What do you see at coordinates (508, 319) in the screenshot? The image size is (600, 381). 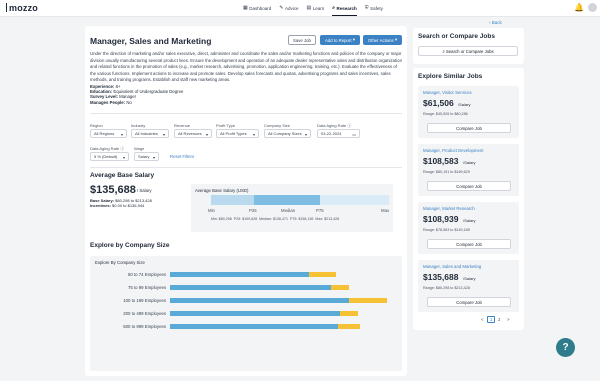 I see `pager-next: >` at bounding box center [508, 319].